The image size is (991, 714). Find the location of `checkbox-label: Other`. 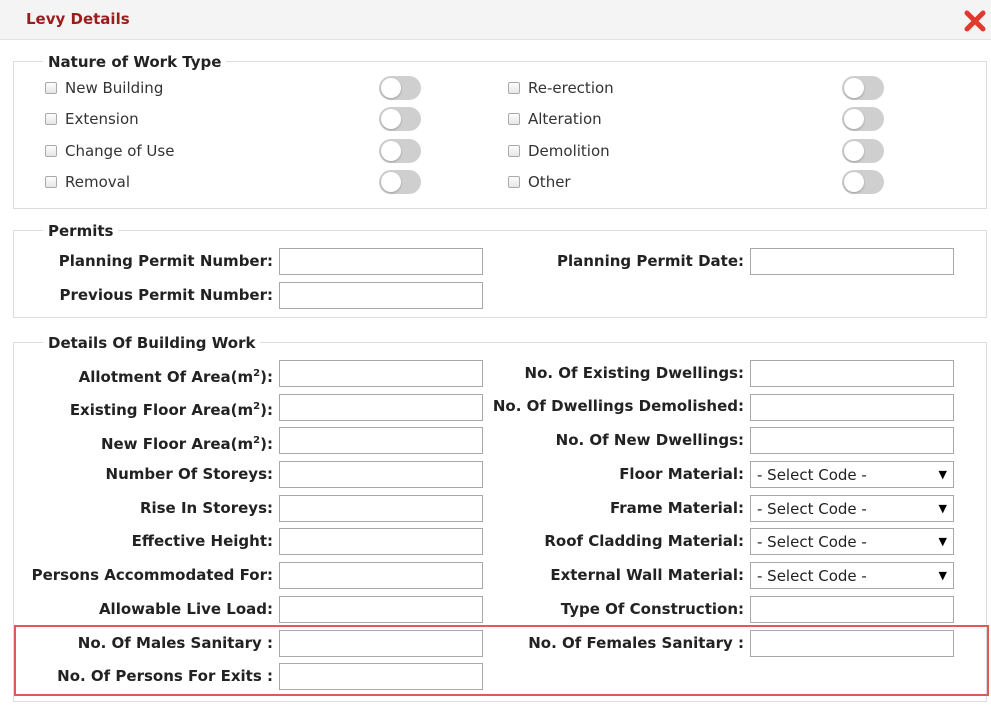

checkbox-label: Other is located at coordinates (549, 182).